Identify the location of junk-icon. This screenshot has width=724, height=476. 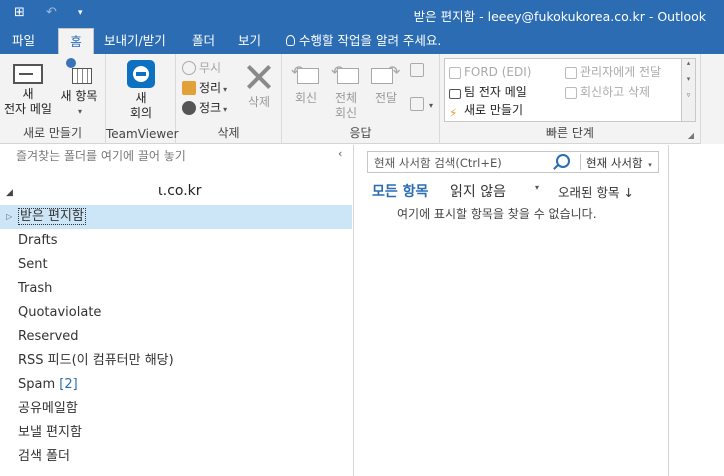
(189, 108).